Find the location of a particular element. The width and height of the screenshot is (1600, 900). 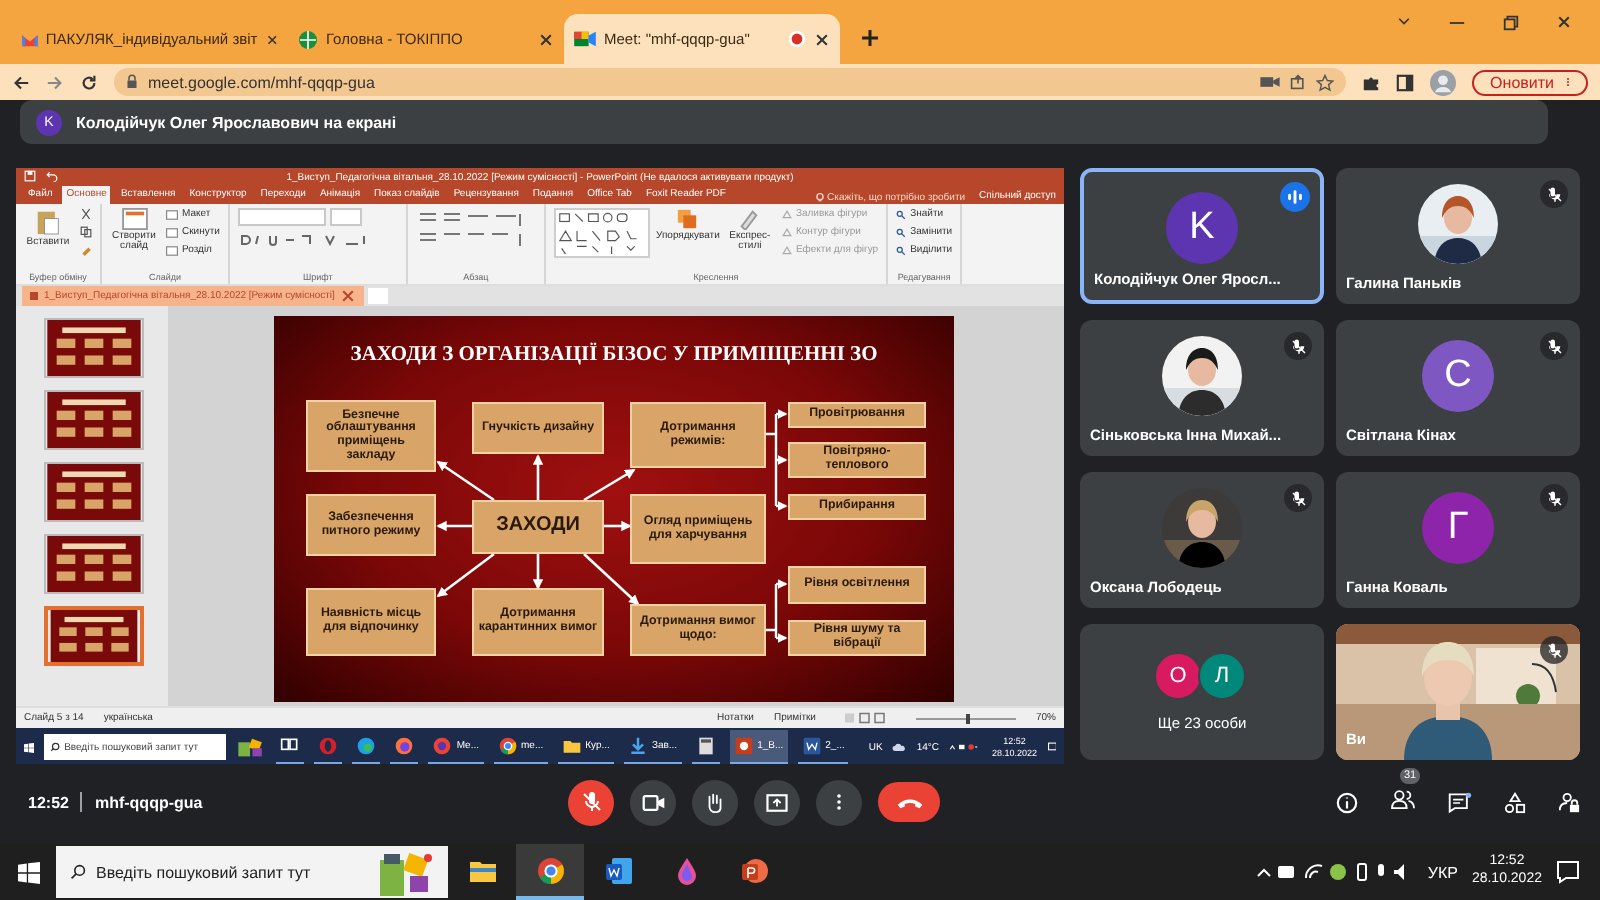

chat-icon is located at coordinates (1460, 802).